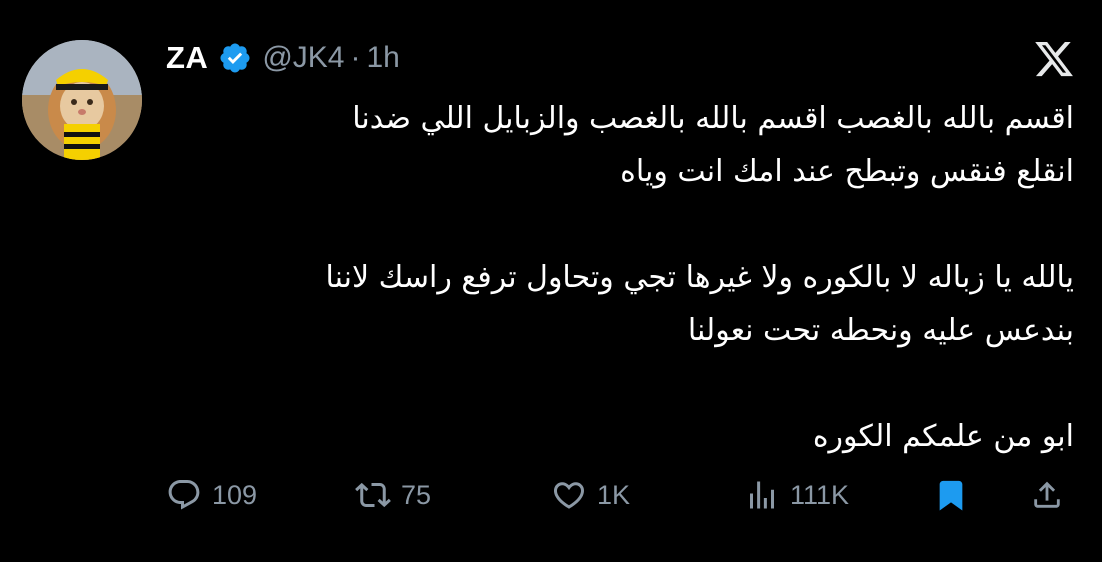  I want to click on bookmark-icon, so click(951, 495).